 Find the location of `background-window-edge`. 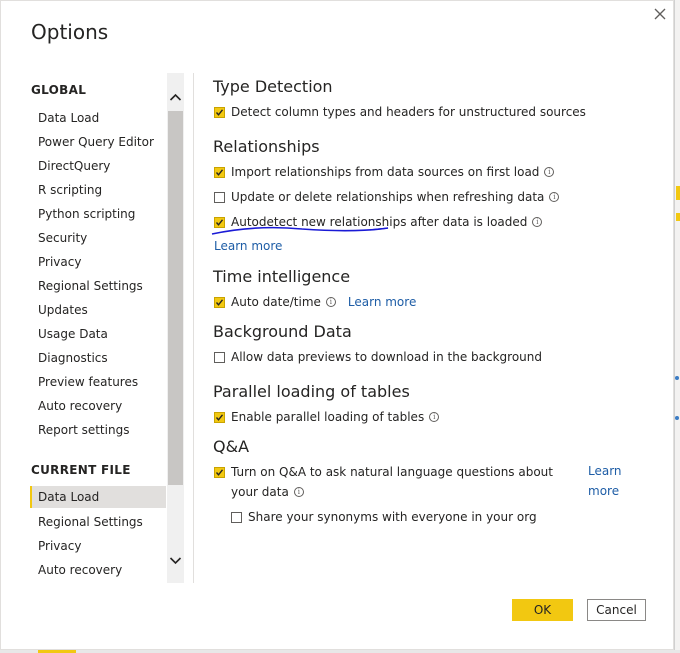

background-window-edge is located at coordinates (677, 326).